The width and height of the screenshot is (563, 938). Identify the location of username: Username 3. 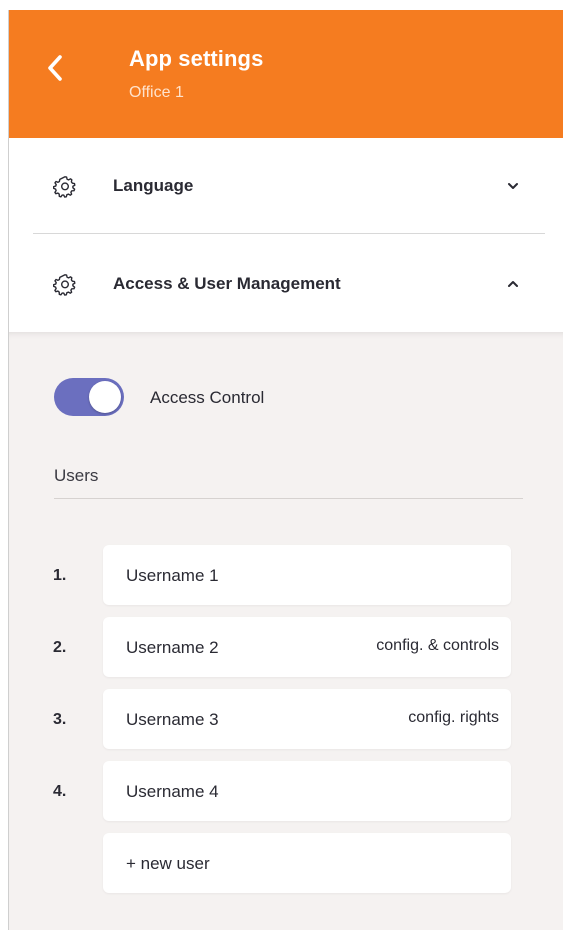
(172, 719).